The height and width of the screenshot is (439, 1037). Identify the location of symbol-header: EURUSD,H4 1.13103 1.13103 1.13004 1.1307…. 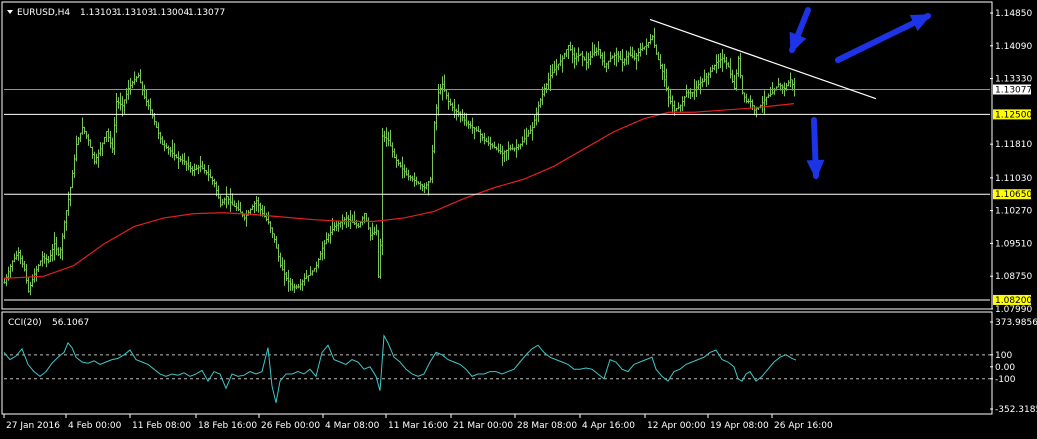
(116, 13).